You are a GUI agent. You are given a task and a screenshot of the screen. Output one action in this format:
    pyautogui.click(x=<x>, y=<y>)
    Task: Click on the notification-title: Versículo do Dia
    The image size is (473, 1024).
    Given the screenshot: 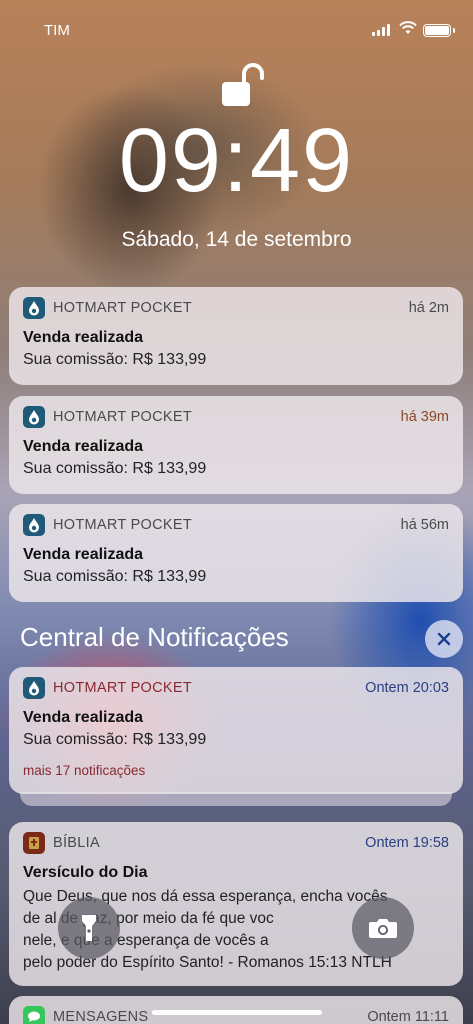 What is the action you would take?
    pyautogui.click(x=85, y=872)
    